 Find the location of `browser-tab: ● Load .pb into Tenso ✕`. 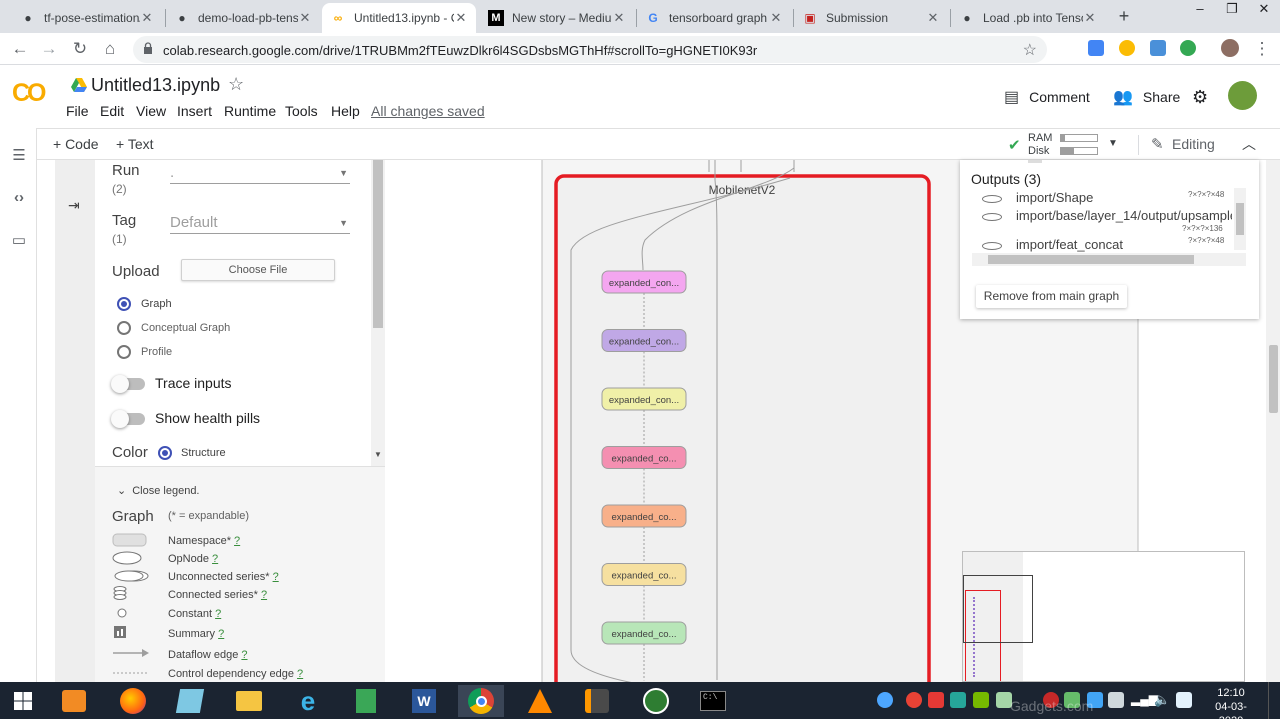

browser-tab: ● Load .pb into Tenso ✕ is located at coordinates (1028, 18).